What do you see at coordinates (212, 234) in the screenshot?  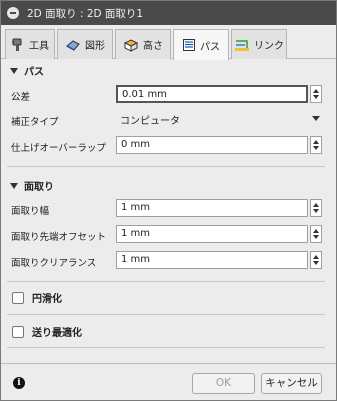 I see `chamfer-tip-offset-input: 1 mm` at bounding box center [212, 234].